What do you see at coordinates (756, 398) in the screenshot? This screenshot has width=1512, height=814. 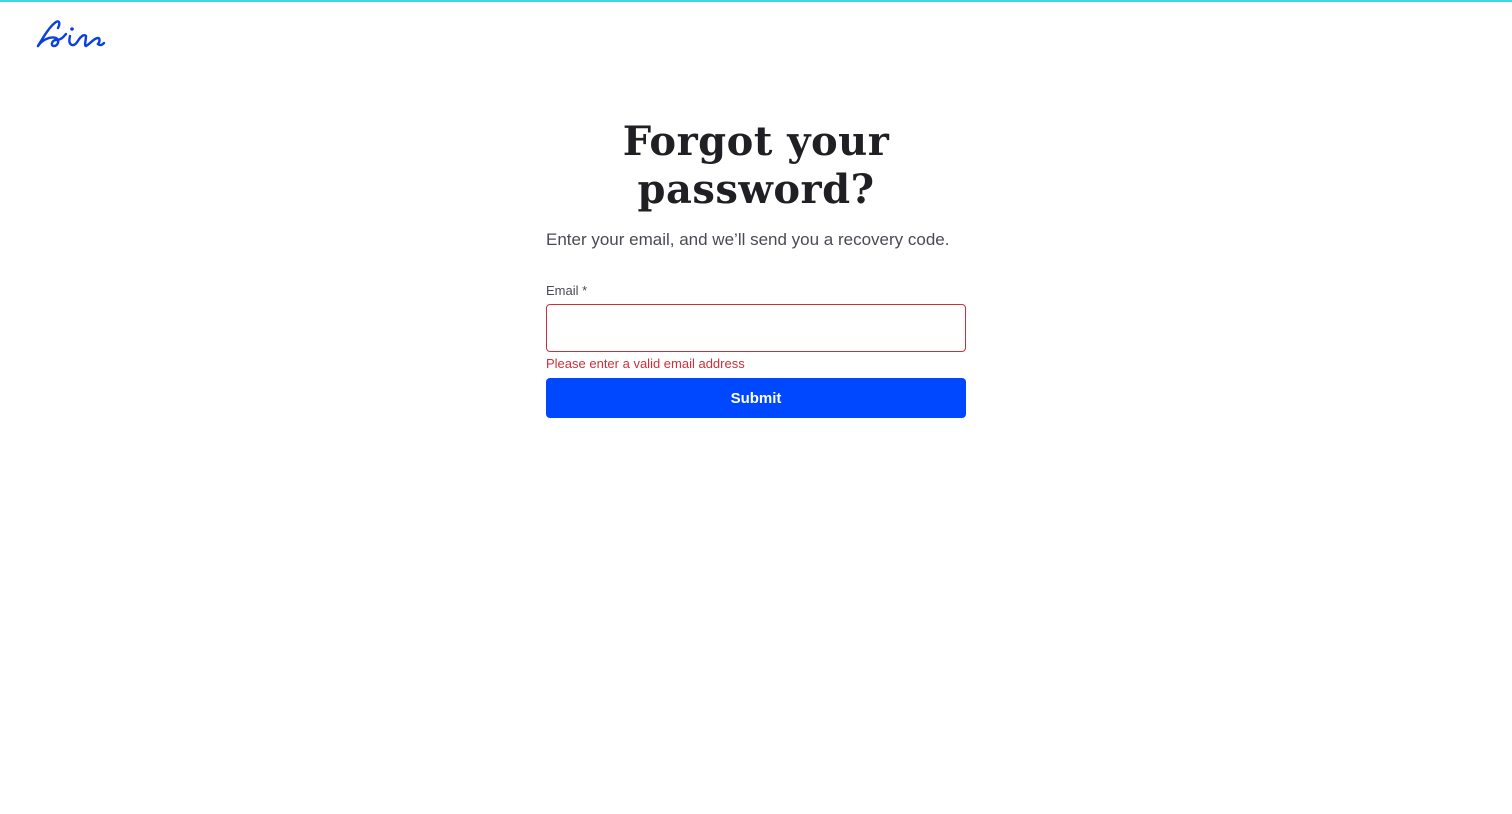 I see `submit-button: Submit` at bounding box center [756, 398].